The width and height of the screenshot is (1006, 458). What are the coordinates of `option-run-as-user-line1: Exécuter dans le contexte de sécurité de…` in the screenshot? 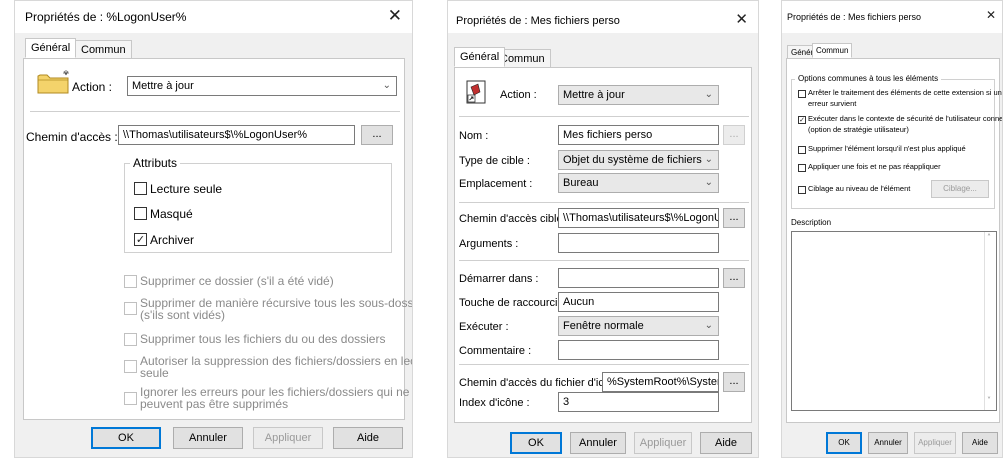 It's located at (905, 118).